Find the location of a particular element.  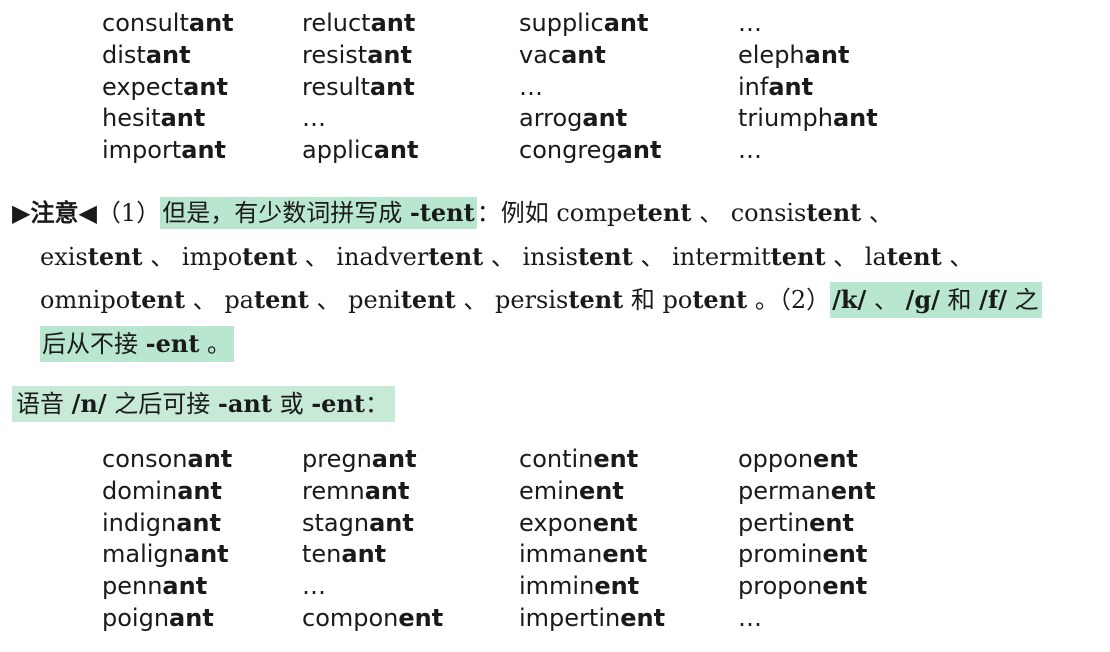

word-cell: hesitant is located at coordinates (202, 119).